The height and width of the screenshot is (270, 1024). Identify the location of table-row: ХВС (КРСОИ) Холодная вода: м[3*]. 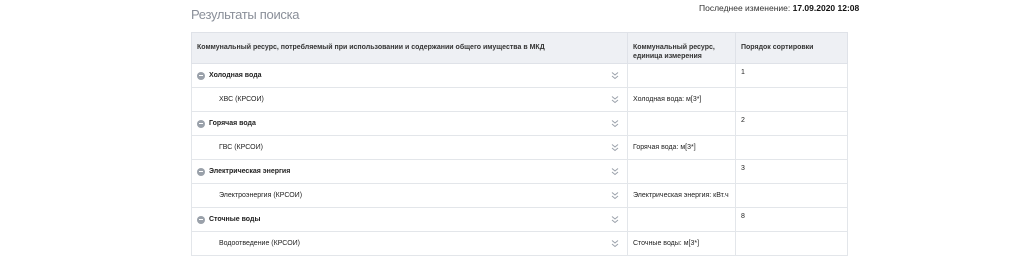
(519, 99).